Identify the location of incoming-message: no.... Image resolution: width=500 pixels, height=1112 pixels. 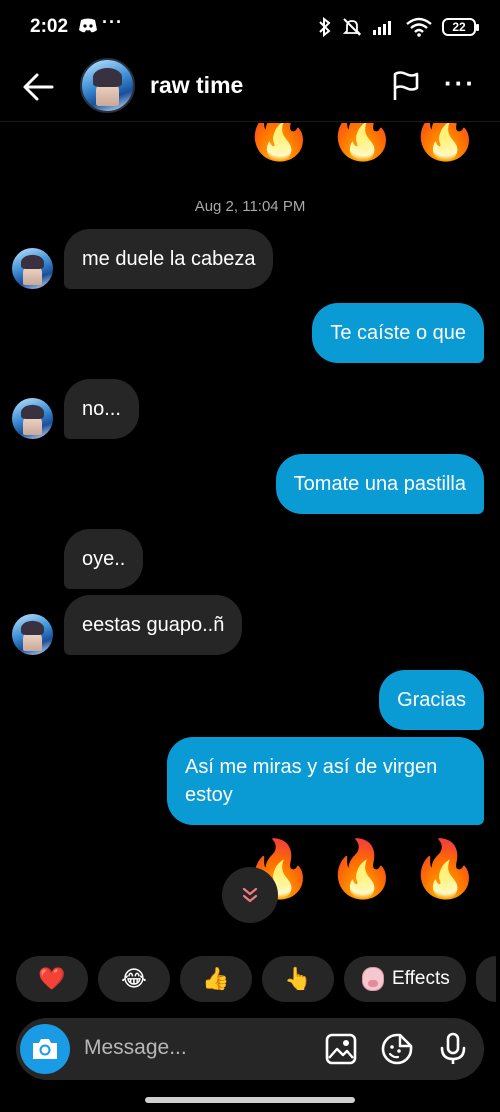
(101, 409).